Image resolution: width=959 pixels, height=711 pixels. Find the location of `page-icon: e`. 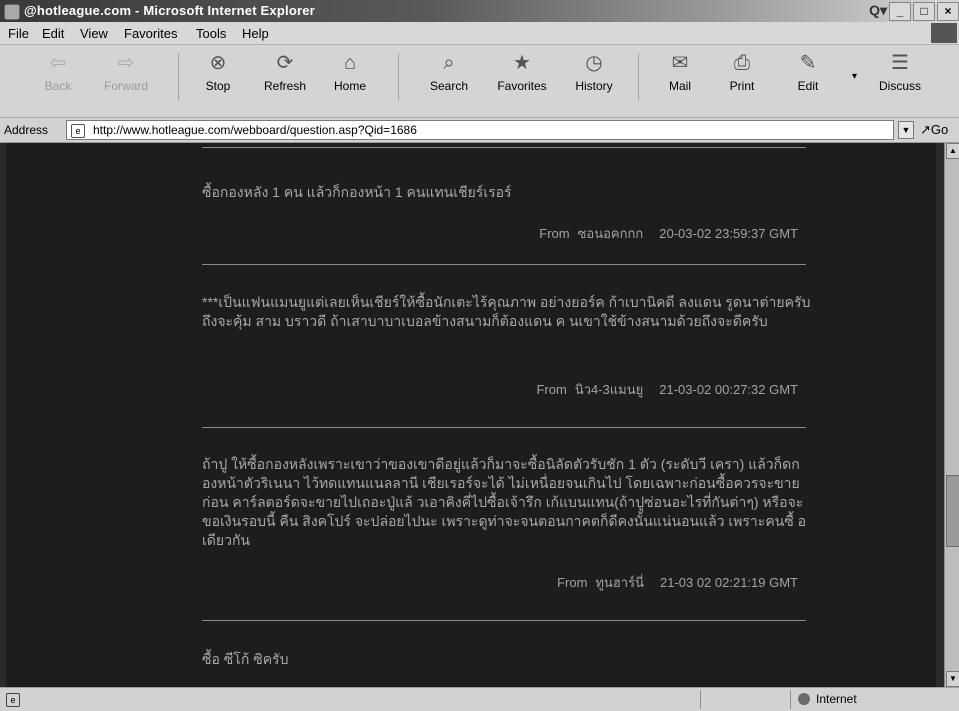

page-icon: e is located at coordinates (78, 131).